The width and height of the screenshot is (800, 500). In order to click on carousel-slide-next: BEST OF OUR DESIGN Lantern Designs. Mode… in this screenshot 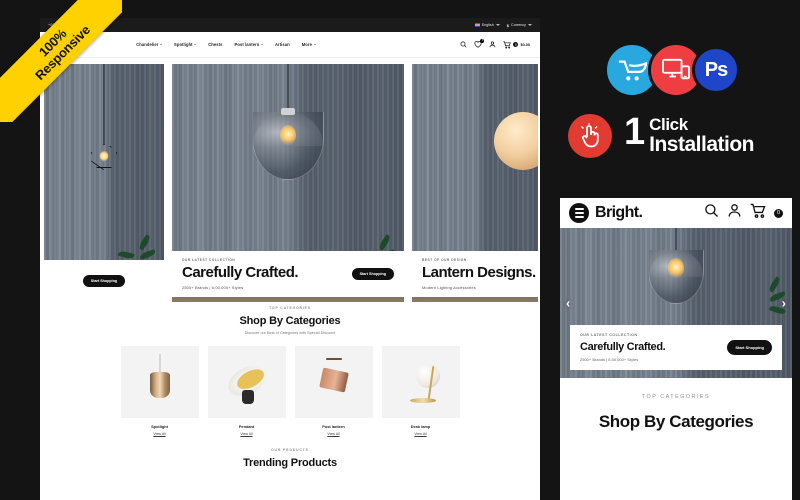, I will do `click(475, 183)`.